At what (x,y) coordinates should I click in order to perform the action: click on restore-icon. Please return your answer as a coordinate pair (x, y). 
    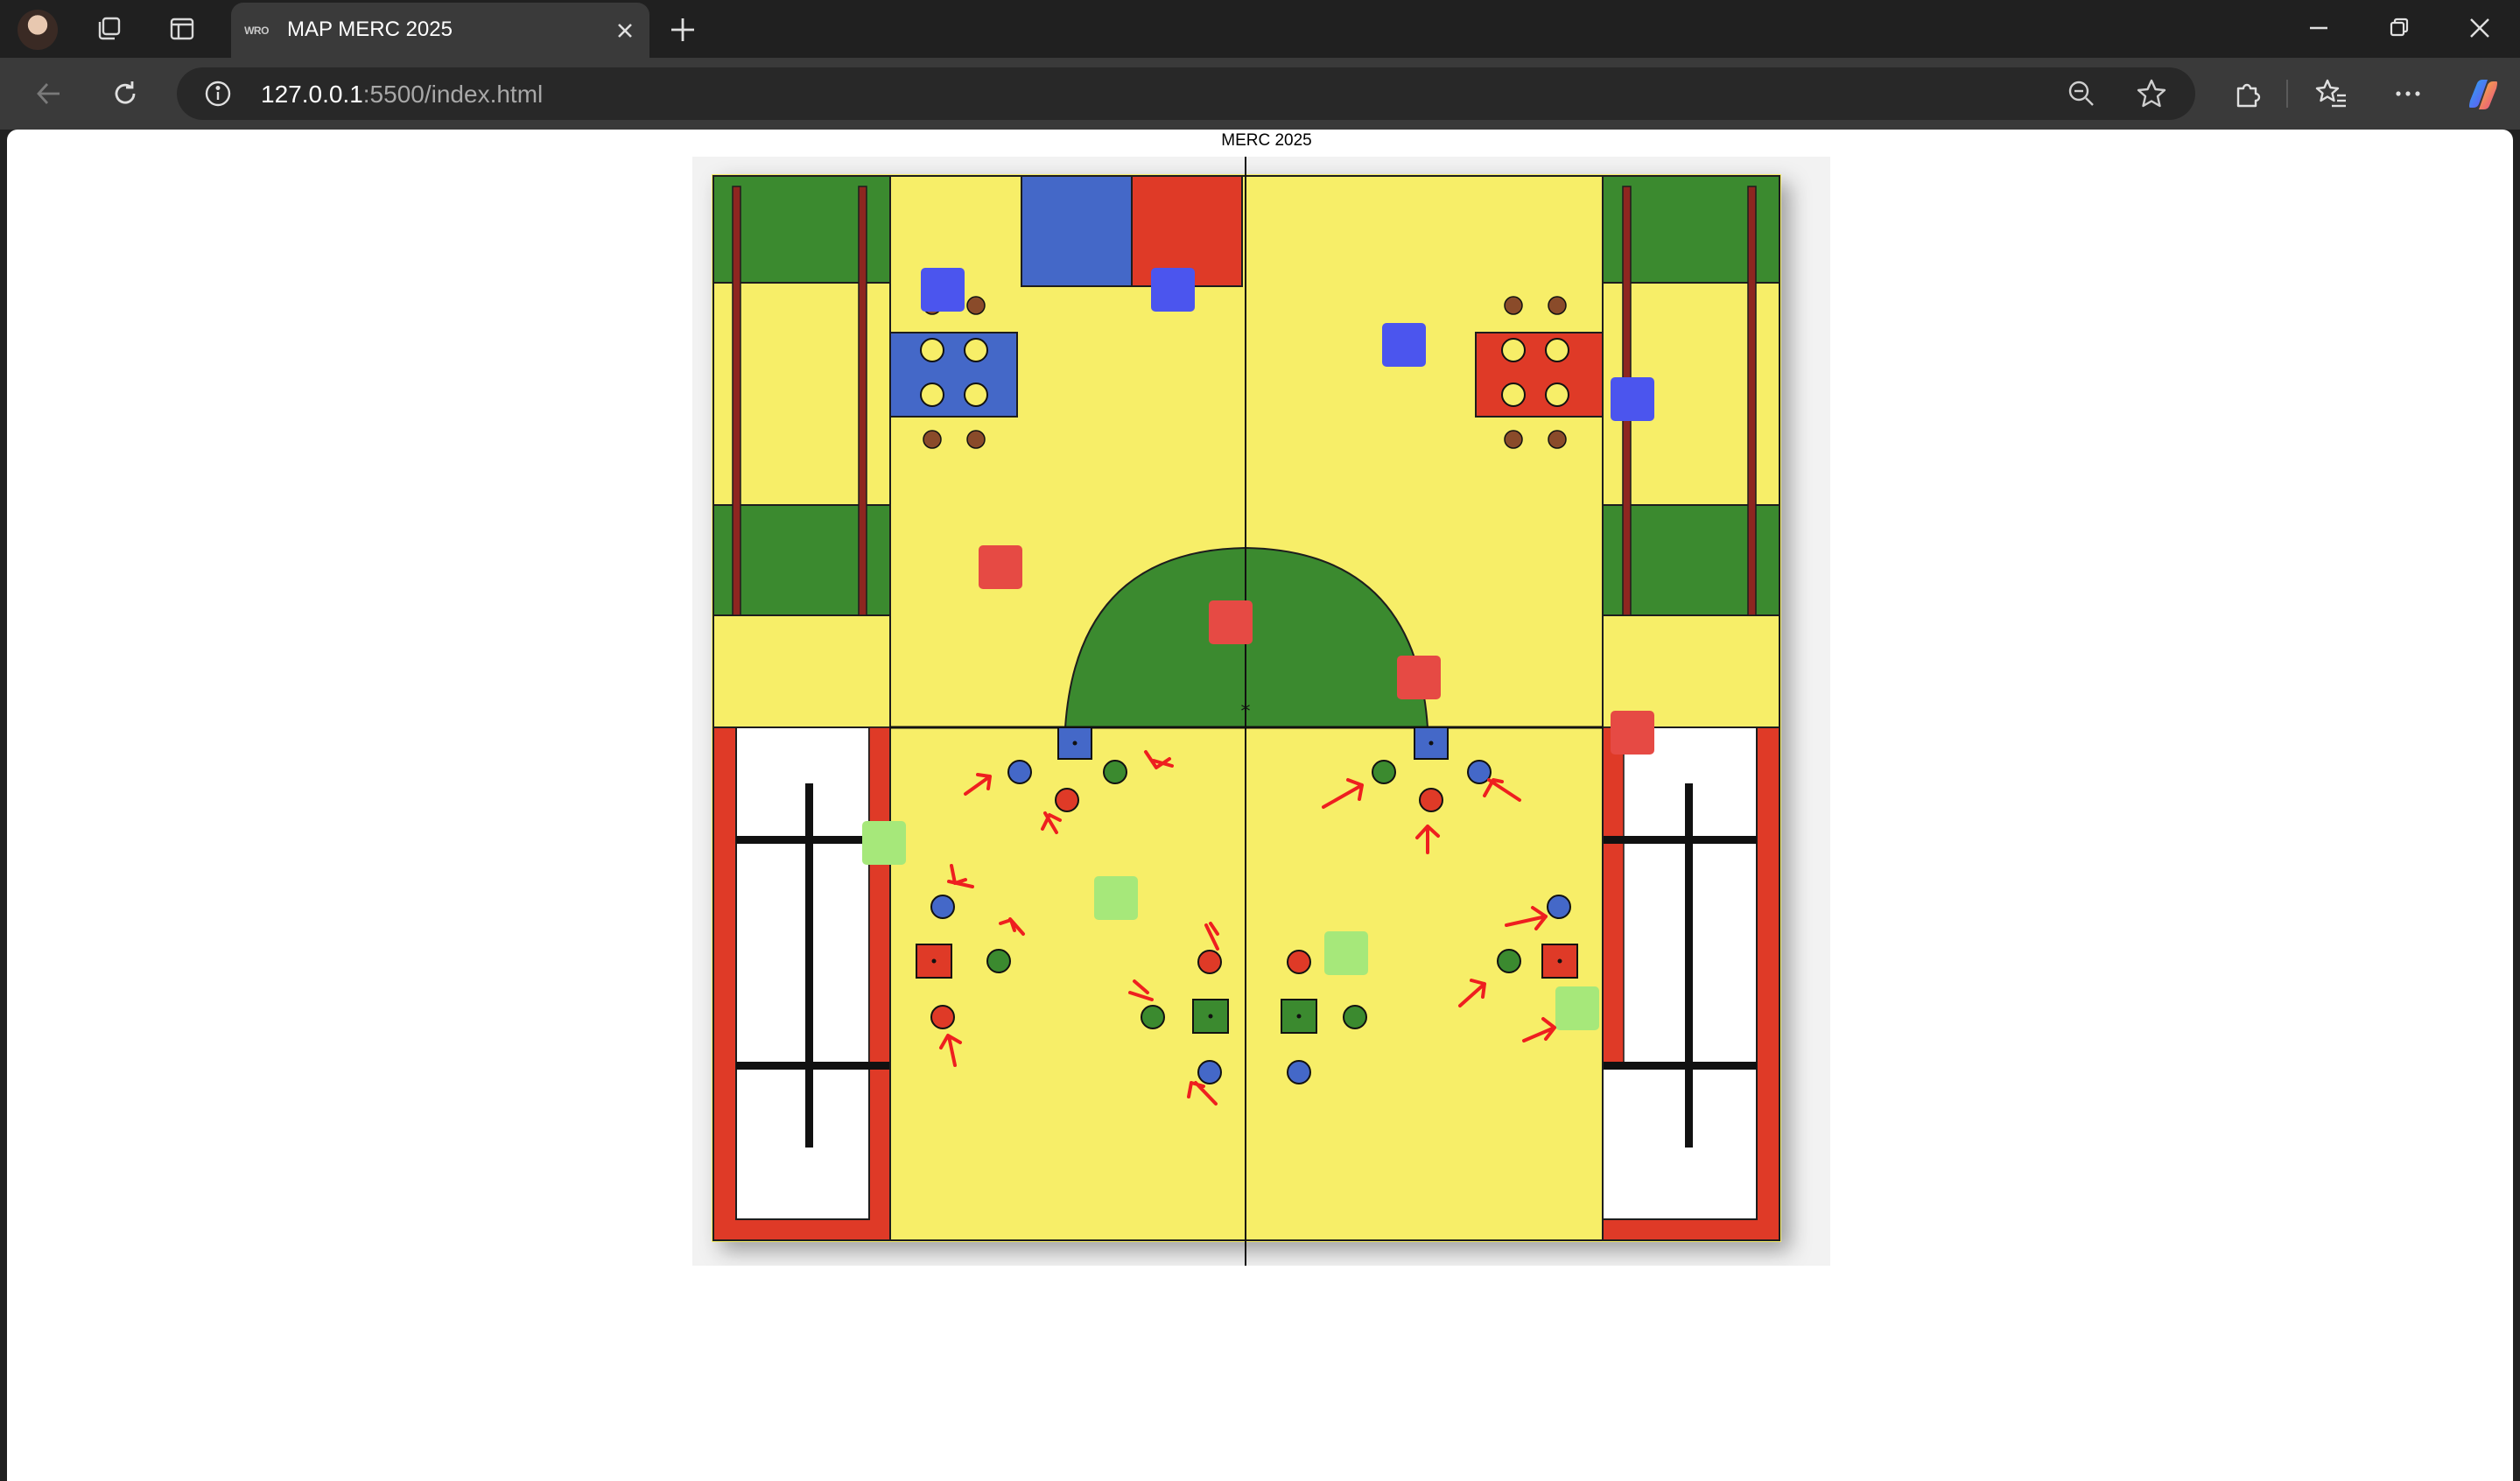
    Looking at the image, I should click on (2399, 29).